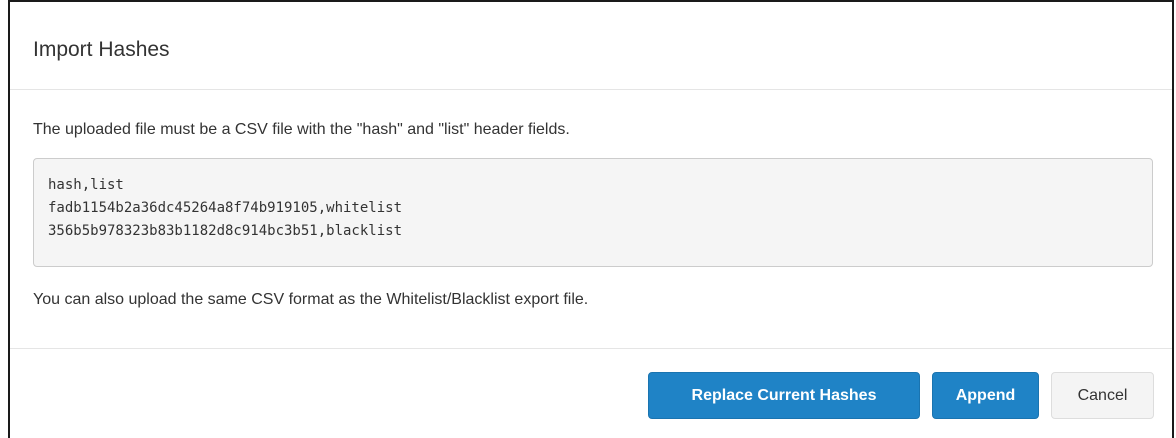  I want to click on cancel-button: Cancel, so click(1102, 395).